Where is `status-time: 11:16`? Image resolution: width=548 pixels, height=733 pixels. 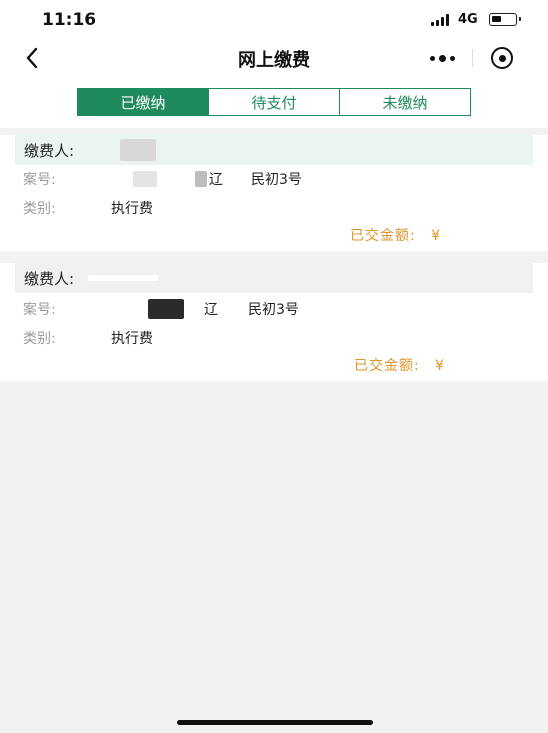
status-time: 11:16 is located at coordinates (69, 20).